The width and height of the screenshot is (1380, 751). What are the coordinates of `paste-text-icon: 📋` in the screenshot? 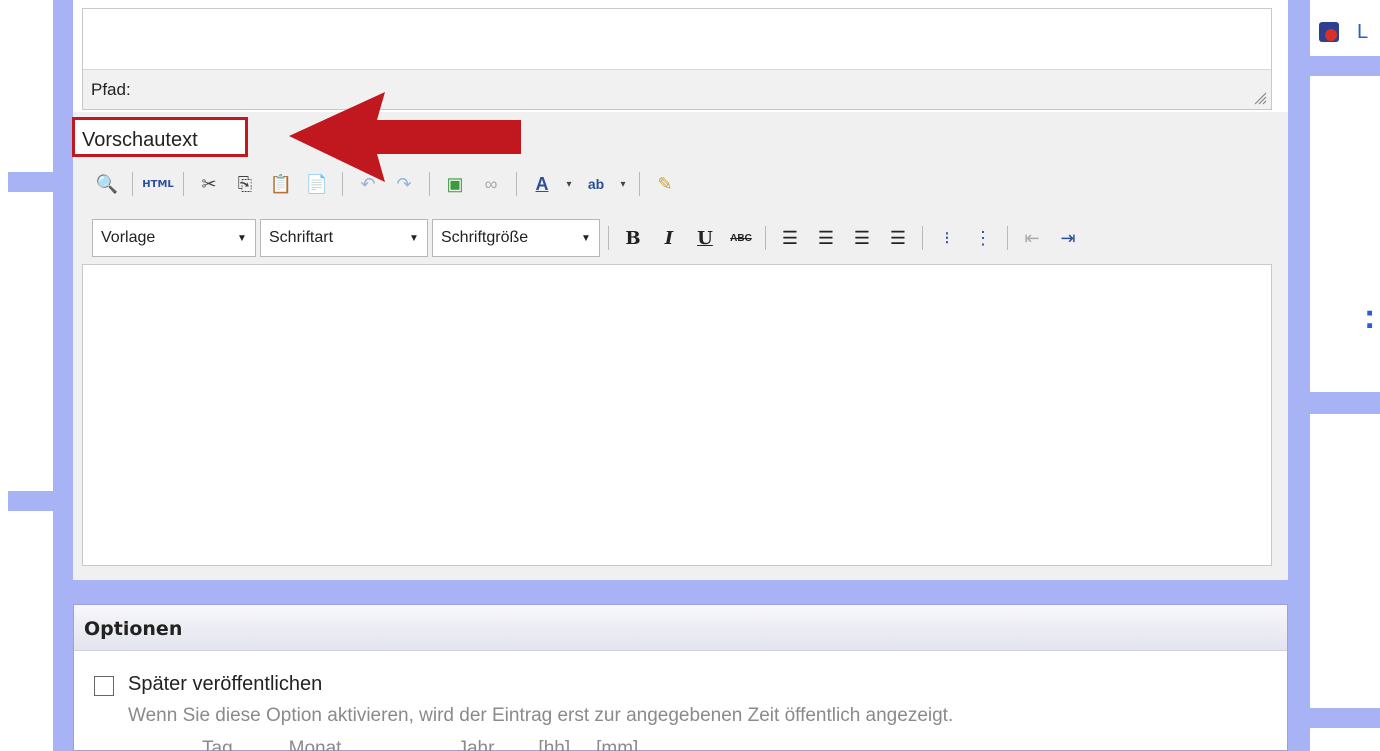 It's located at (281, 184).